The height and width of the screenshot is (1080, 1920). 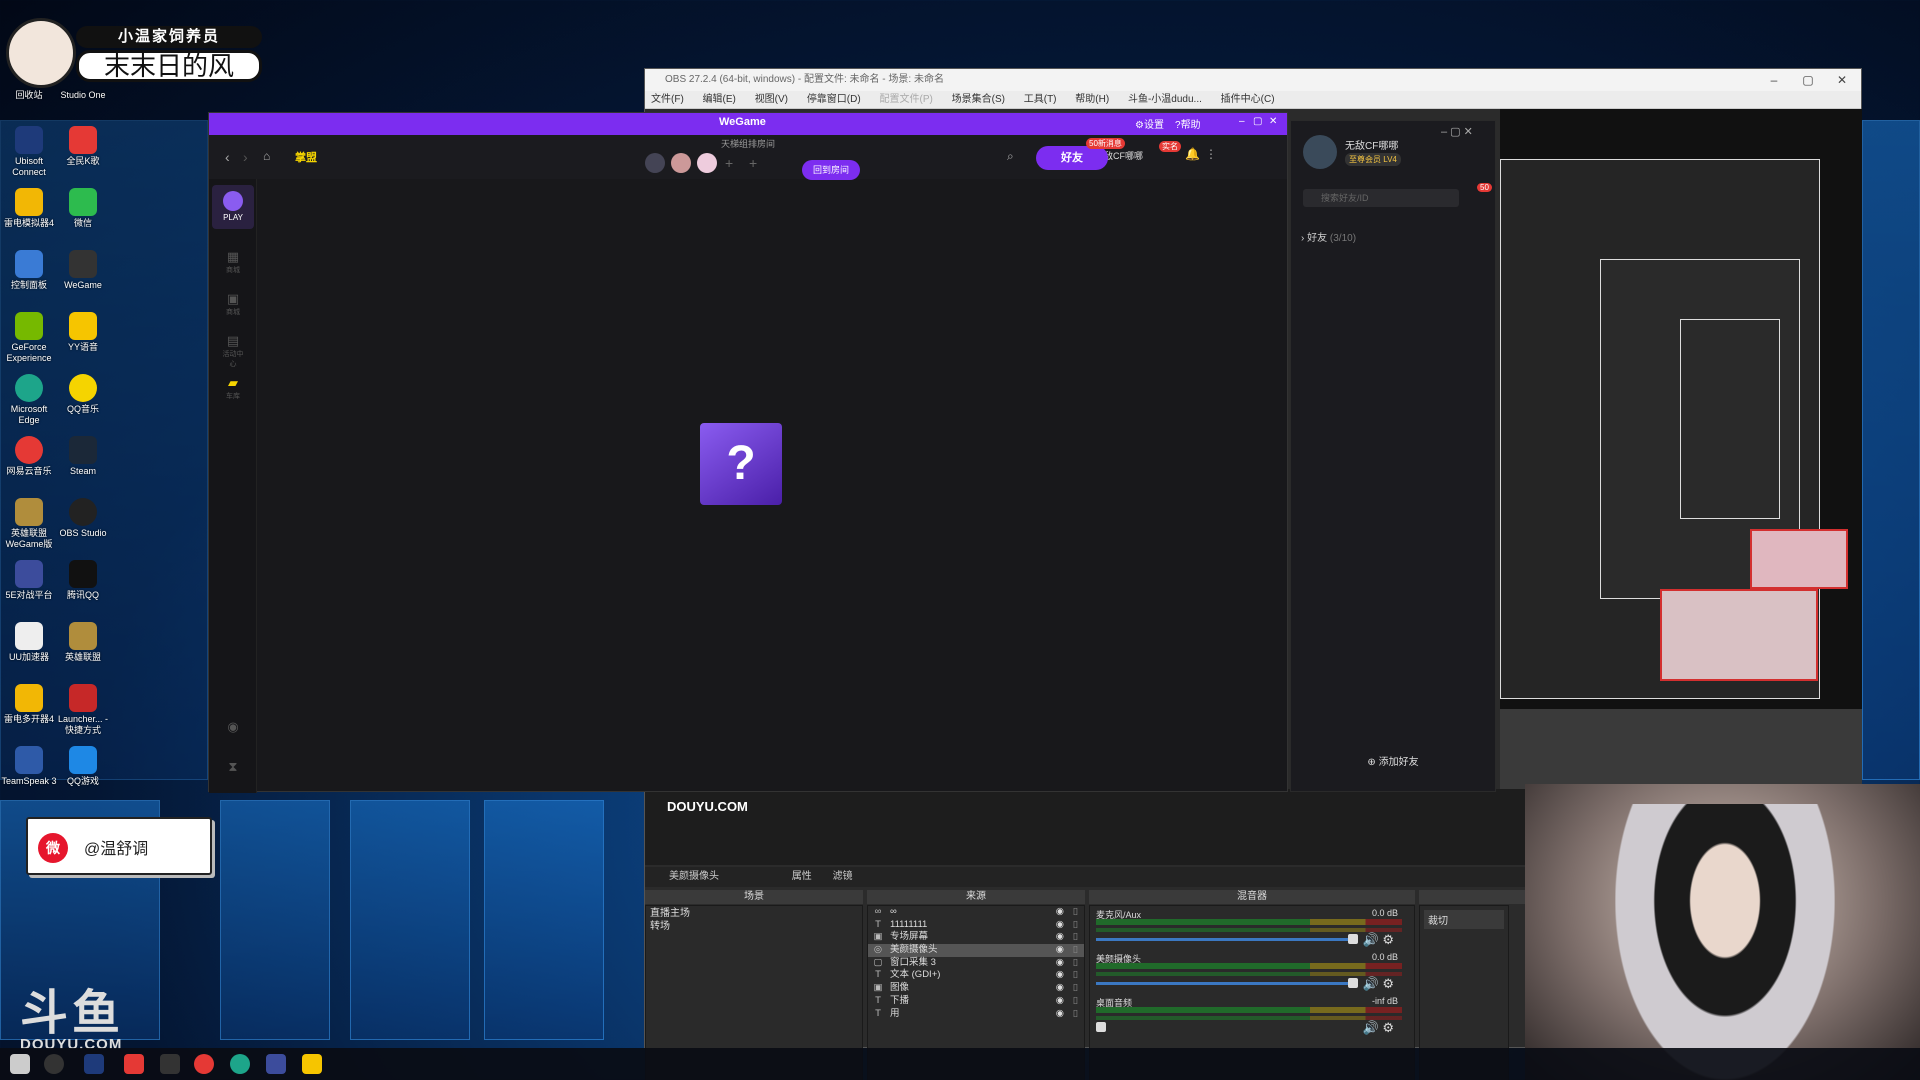 What do you see at coordinates (754, 925) in the screenshot?
I see `scene-item: 转场` at bounding box center [754, 925].